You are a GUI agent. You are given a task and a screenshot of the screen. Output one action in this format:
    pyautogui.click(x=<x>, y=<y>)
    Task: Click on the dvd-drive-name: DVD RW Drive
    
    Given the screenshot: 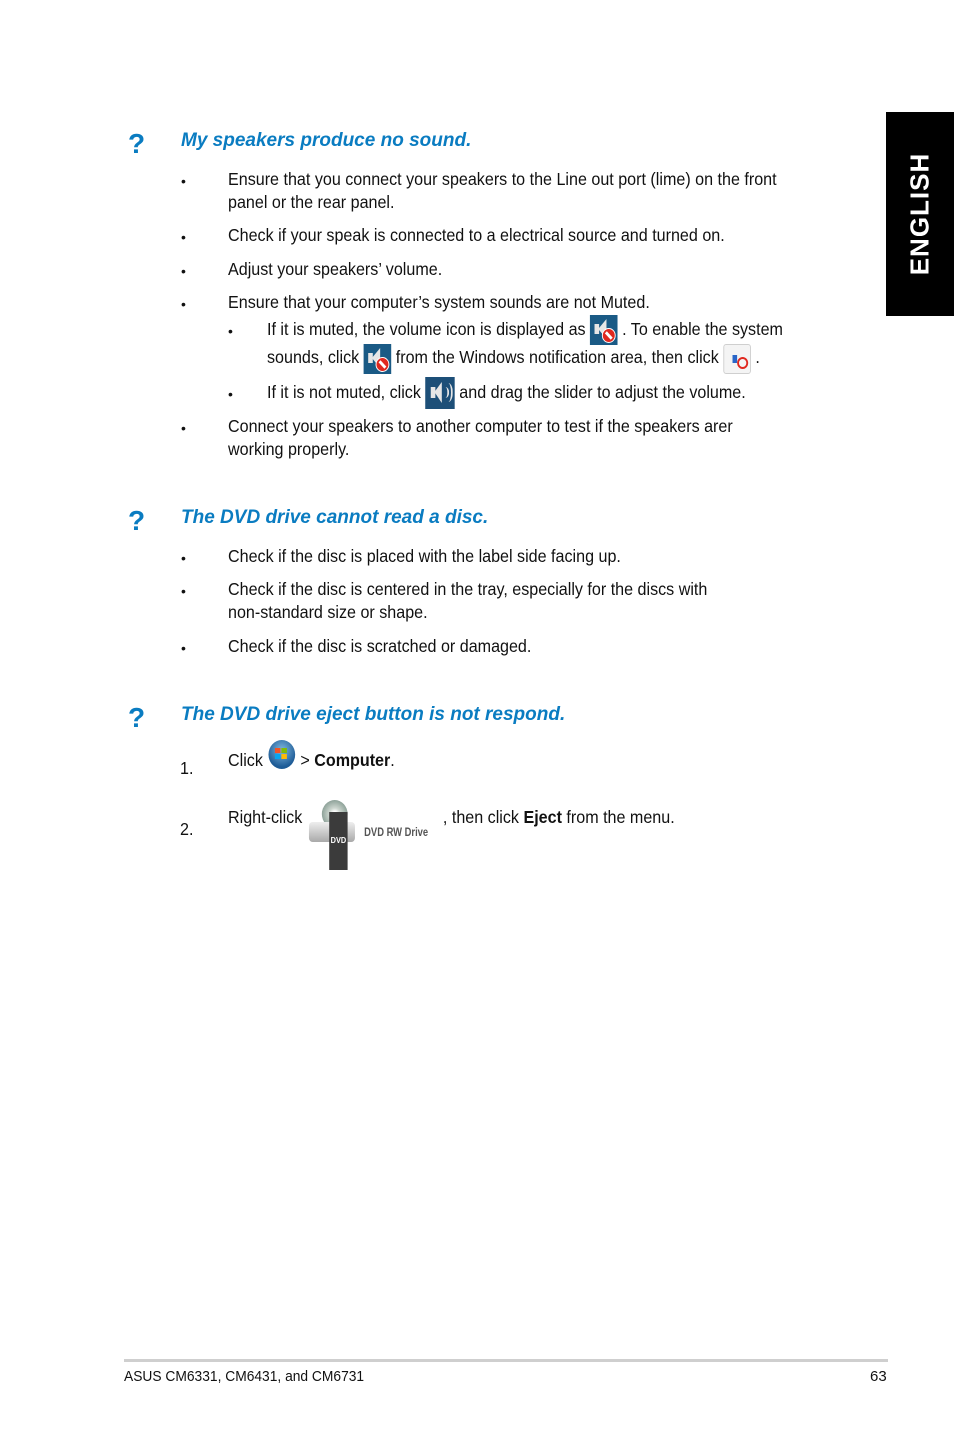 What is the action you would take?
    pyautogui.click(x=395, y=832)
    